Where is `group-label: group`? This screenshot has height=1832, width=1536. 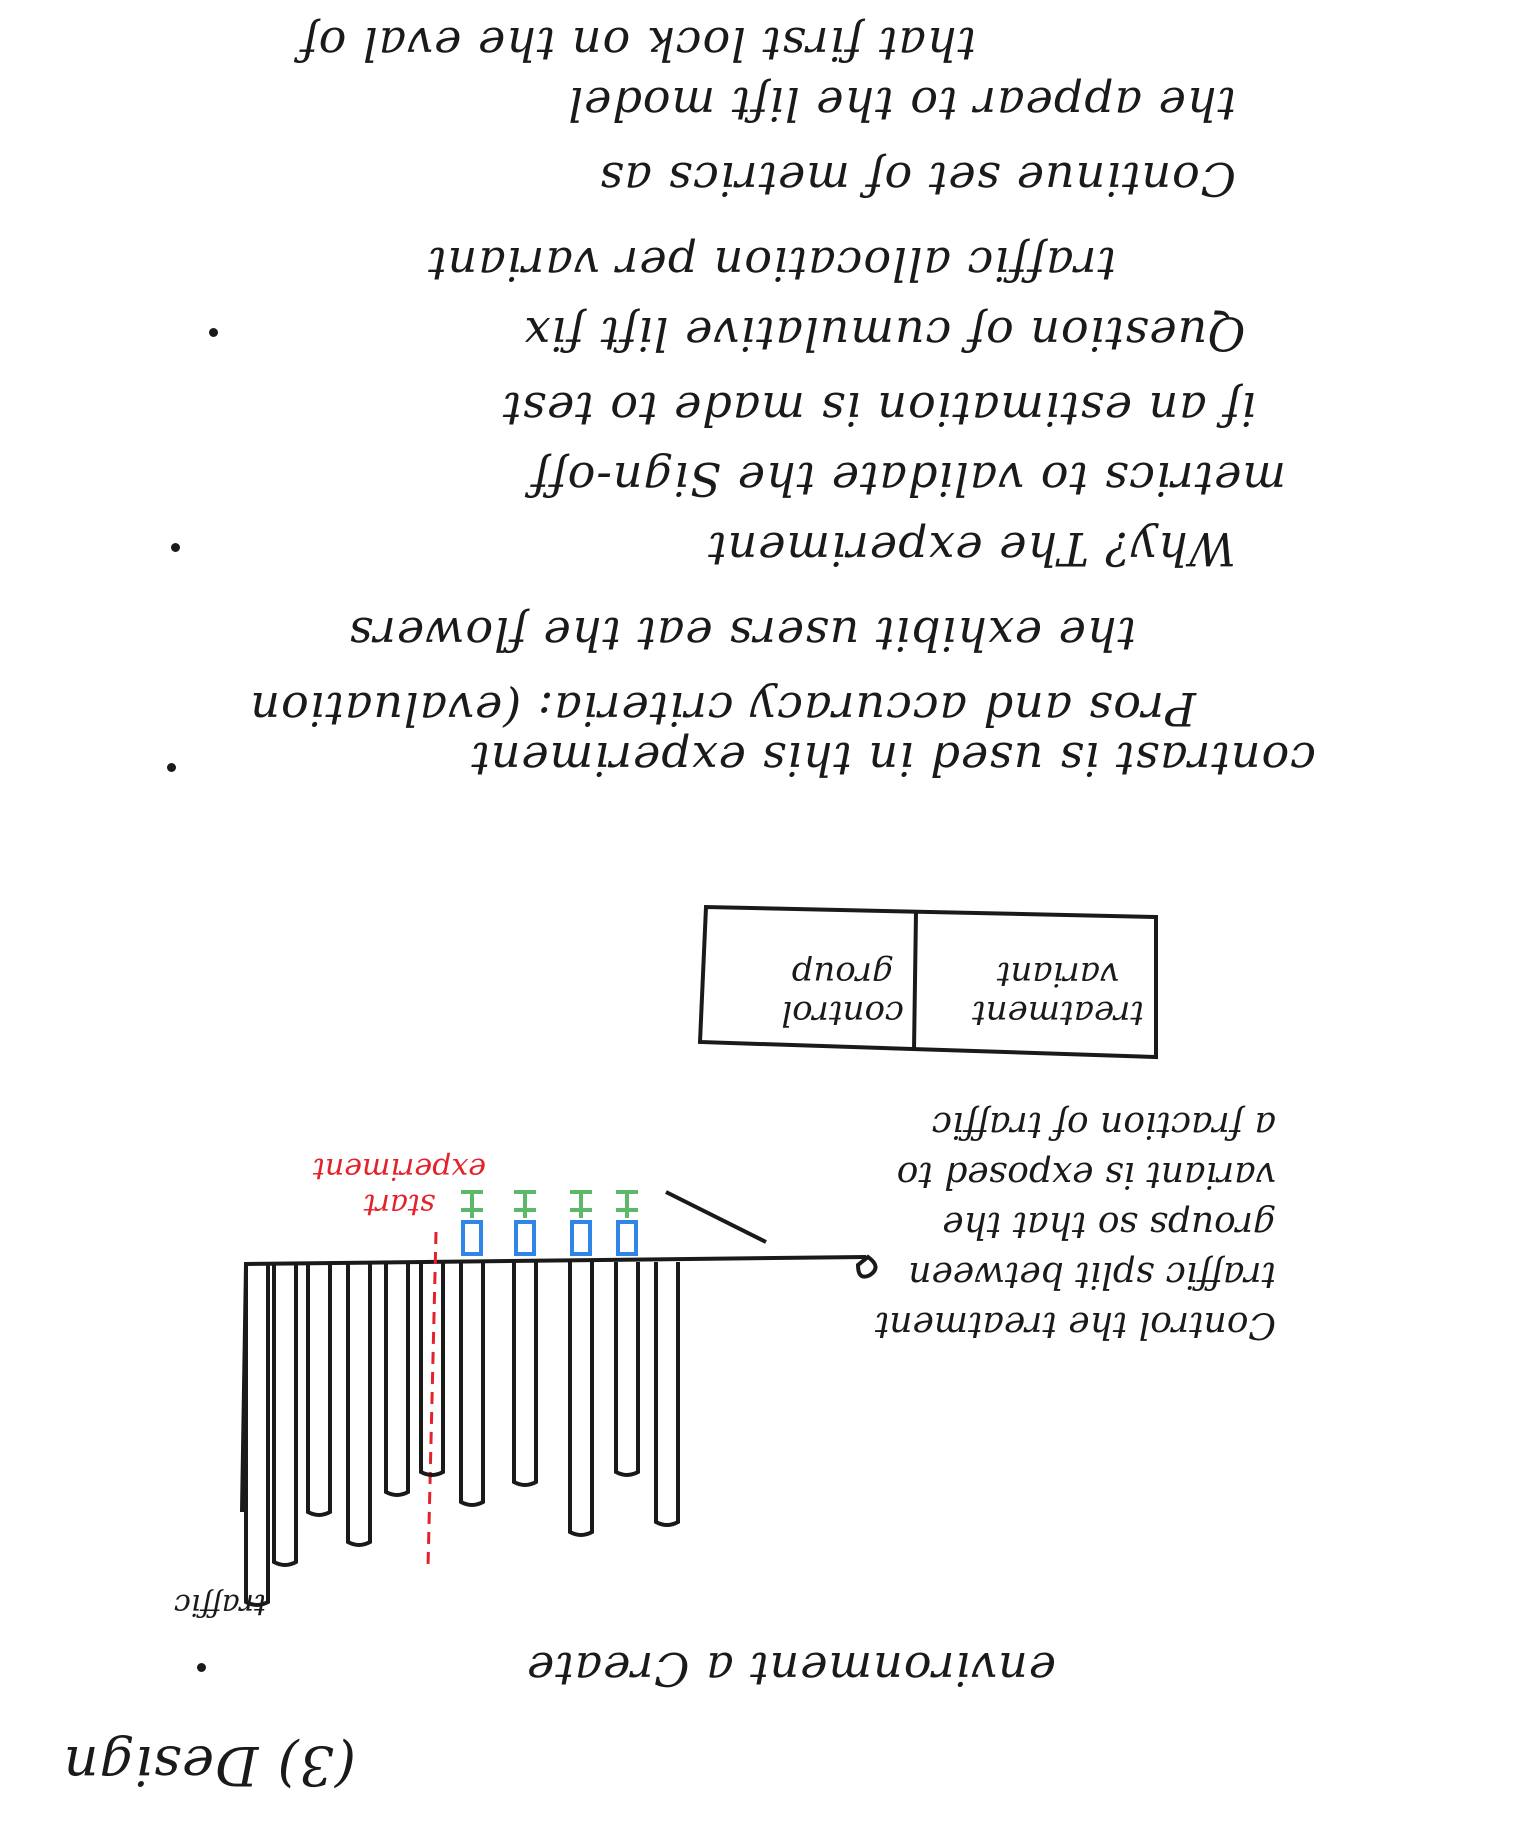 group-label: group is located at coordinates (842, 973).